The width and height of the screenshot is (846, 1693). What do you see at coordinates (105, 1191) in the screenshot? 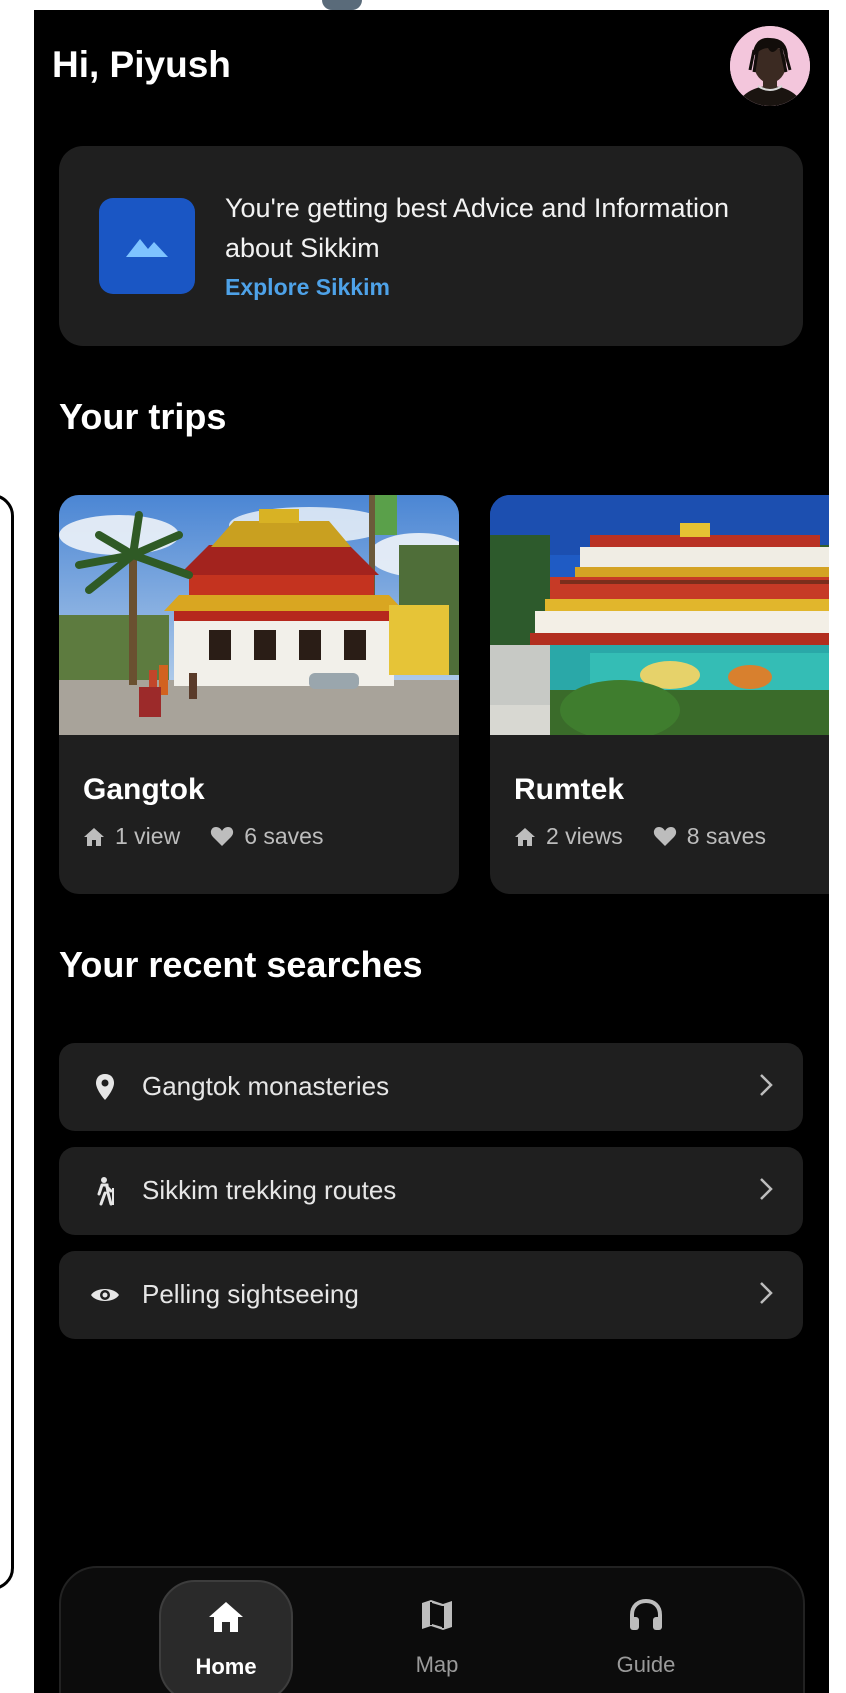
I see `hiking-icon` at bounding box center [105, 1191].